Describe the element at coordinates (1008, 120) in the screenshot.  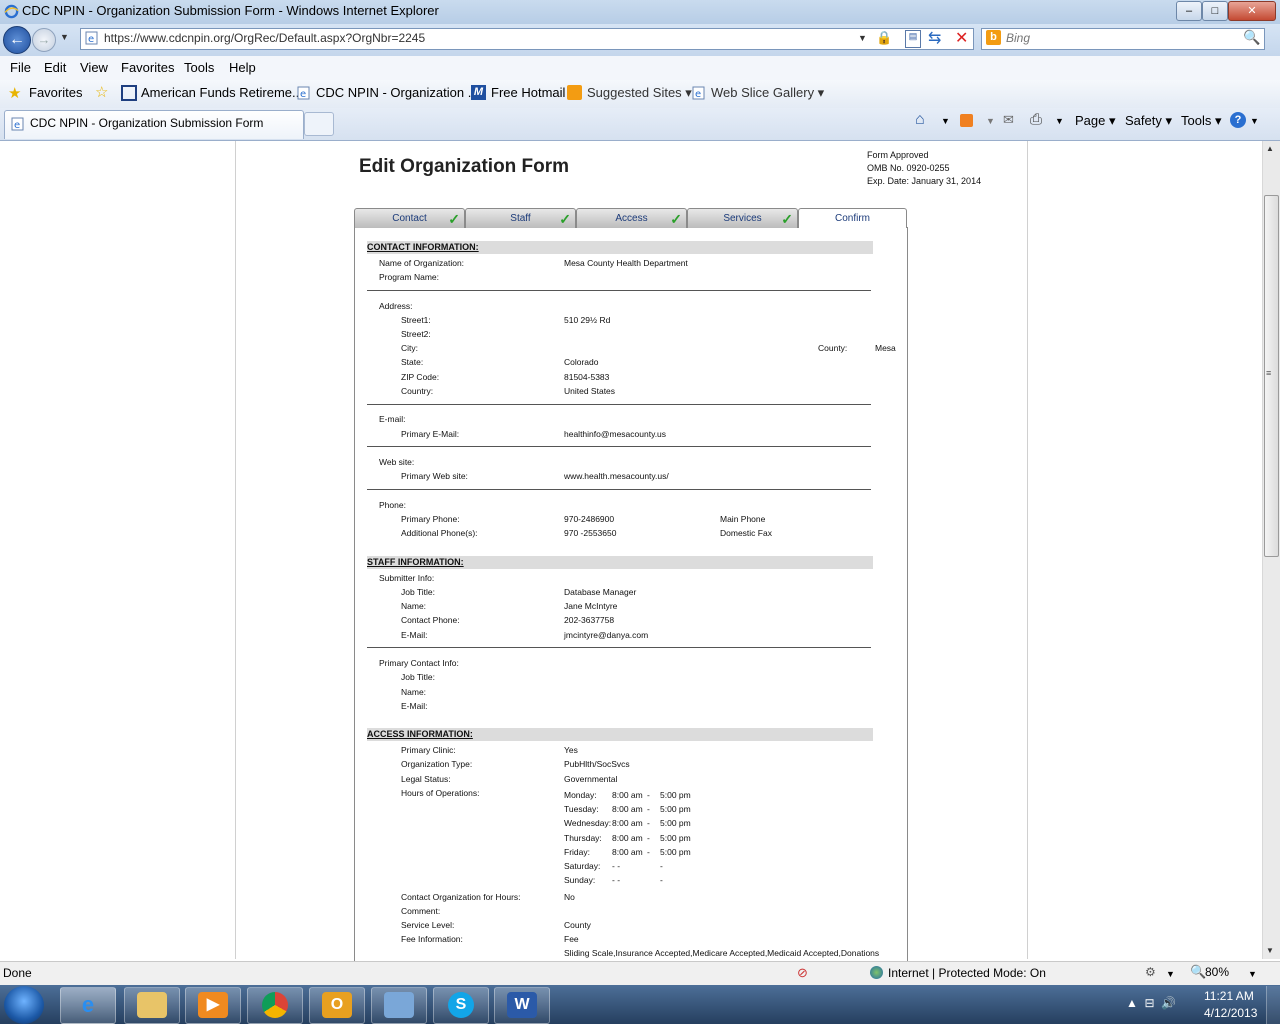
I see `mail-icon: ✉` at that location.